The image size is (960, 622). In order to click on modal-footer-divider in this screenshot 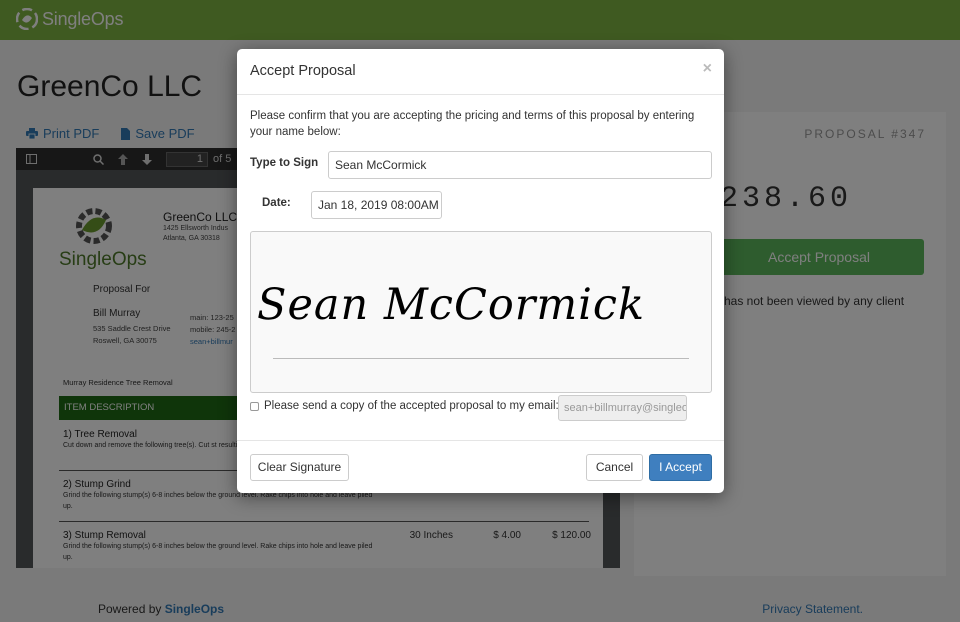, I will do `click(480, 440)`.